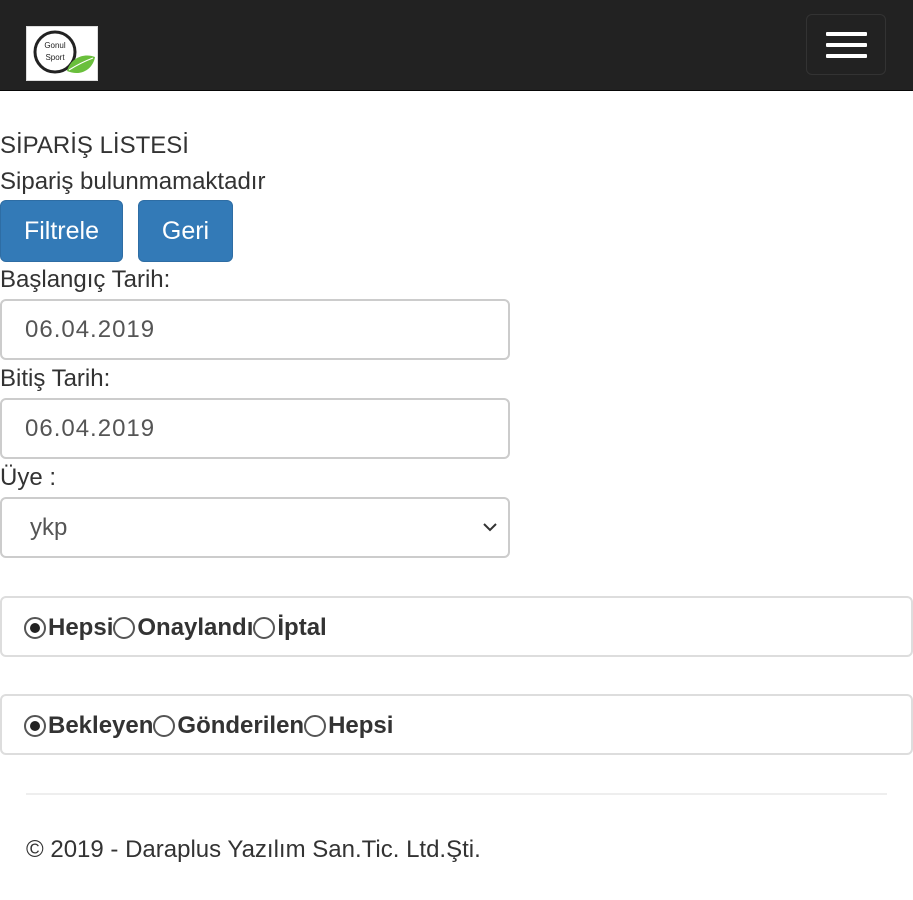 This screenshot has width=913, height=900. What do you see at coordinates (456, 794) in the screenshot?
I see `footer-divider` at bounding box center [456, 794].